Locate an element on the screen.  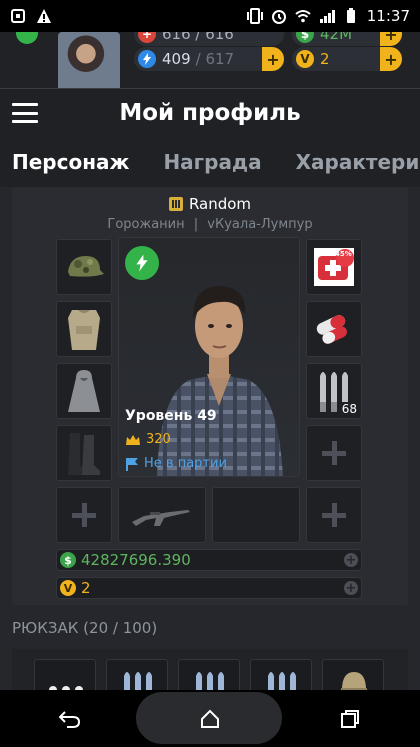
slot-body is located at coordinates (84, 329).